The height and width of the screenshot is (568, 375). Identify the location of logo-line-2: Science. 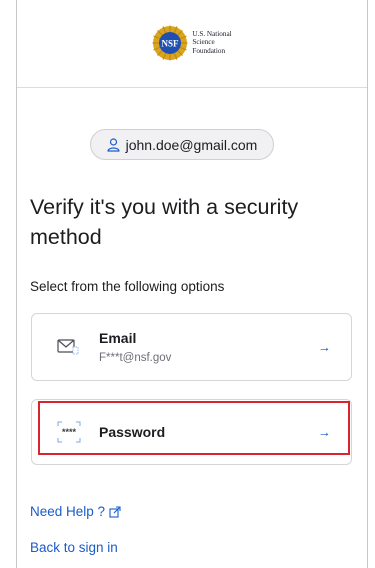
(203, 42).